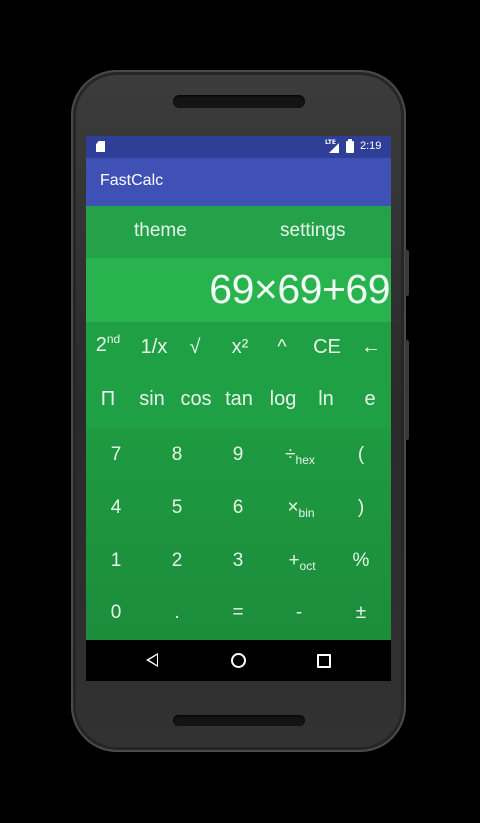 Image resolution: width=480 pixels, height=823 pixels. What do you see at coordinates (238, 455) in the screenshot?
I see `key-9: 9` at bounding box center [238, 455].